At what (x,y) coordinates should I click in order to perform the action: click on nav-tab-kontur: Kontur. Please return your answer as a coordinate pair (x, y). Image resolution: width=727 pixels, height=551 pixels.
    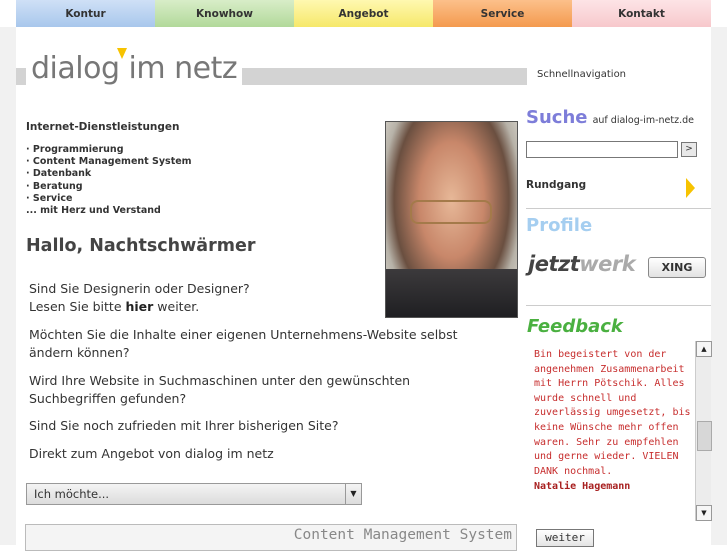
    Looking at the image, I should click on (85, 13).